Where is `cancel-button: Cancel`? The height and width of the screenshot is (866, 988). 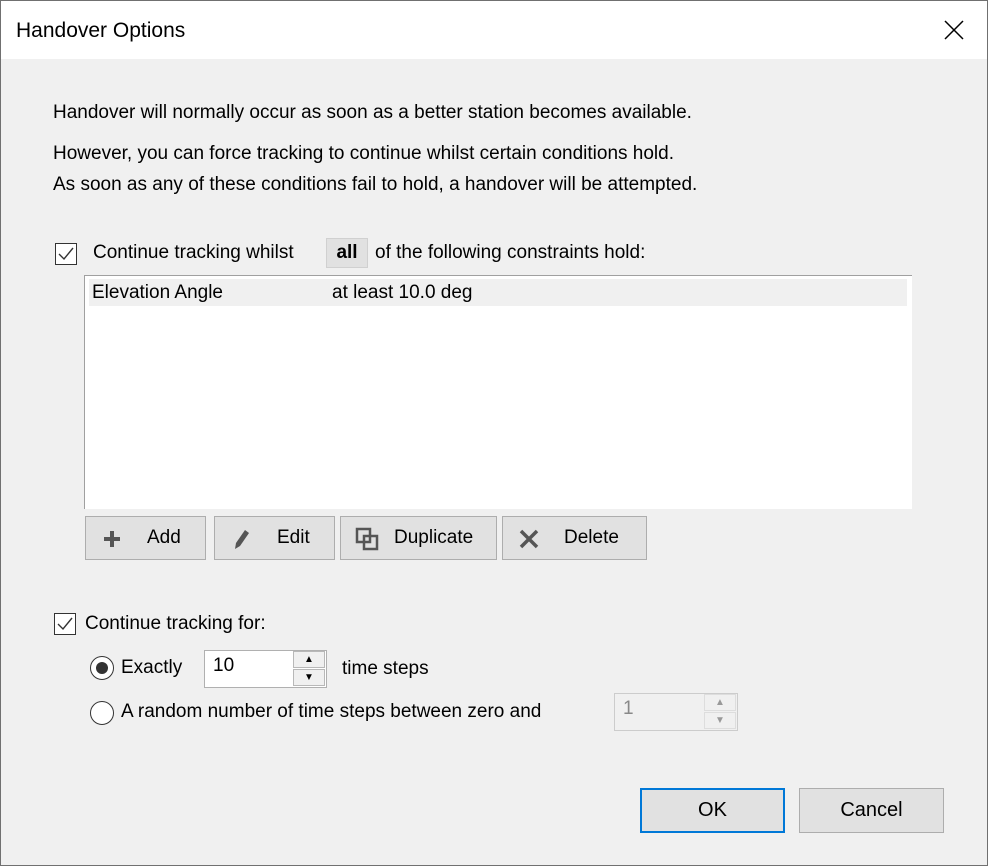
cancel-button: Cancel is located at coordinates (871, 810).